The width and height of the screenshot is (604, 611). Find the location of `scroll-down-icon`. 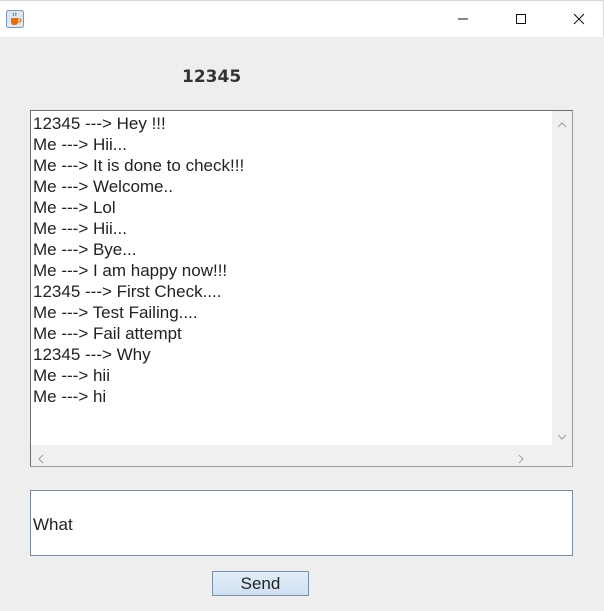

scroll-down-icon is located at coordinates (562, 434).